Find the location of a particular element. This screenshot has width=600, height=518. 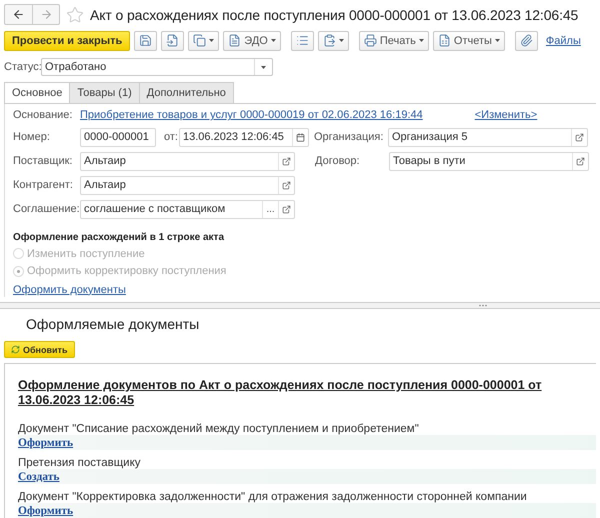

window-title: Акт о расхождениях после поступления 0000-000001 от 13.06.2023 12:06:45 is located at coordinates (334, 14).